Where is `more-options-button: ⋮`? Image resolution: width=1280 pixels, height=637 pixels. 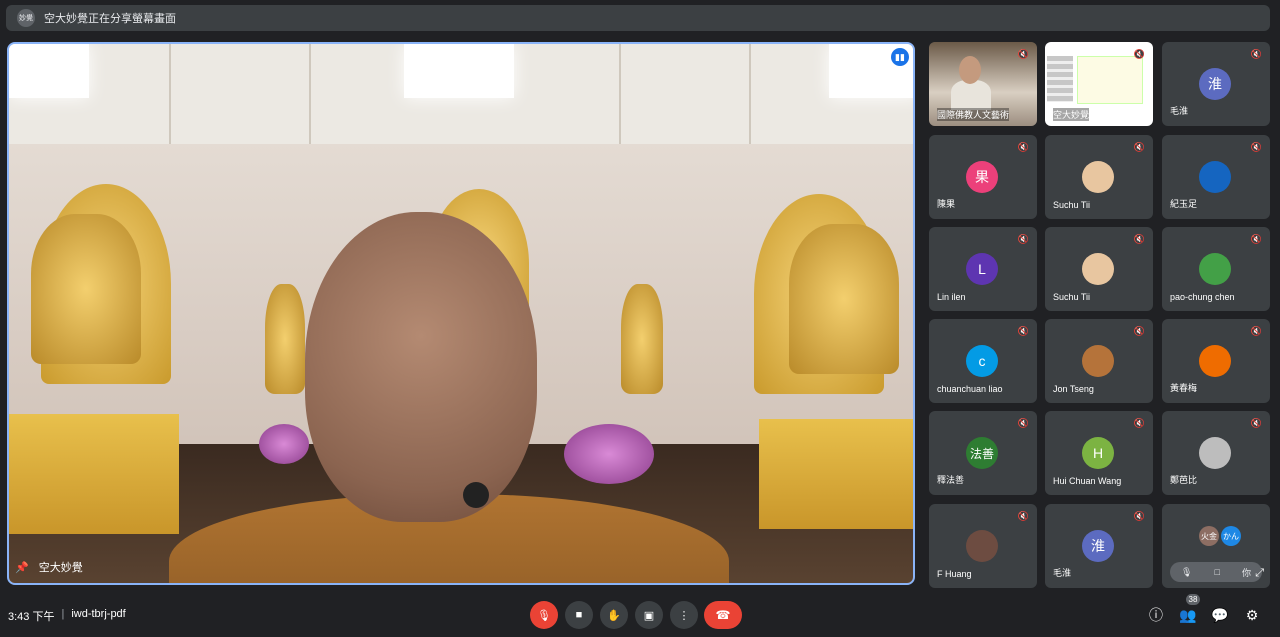 more-options-button: ⋮ is located at coordinates (684, 615).